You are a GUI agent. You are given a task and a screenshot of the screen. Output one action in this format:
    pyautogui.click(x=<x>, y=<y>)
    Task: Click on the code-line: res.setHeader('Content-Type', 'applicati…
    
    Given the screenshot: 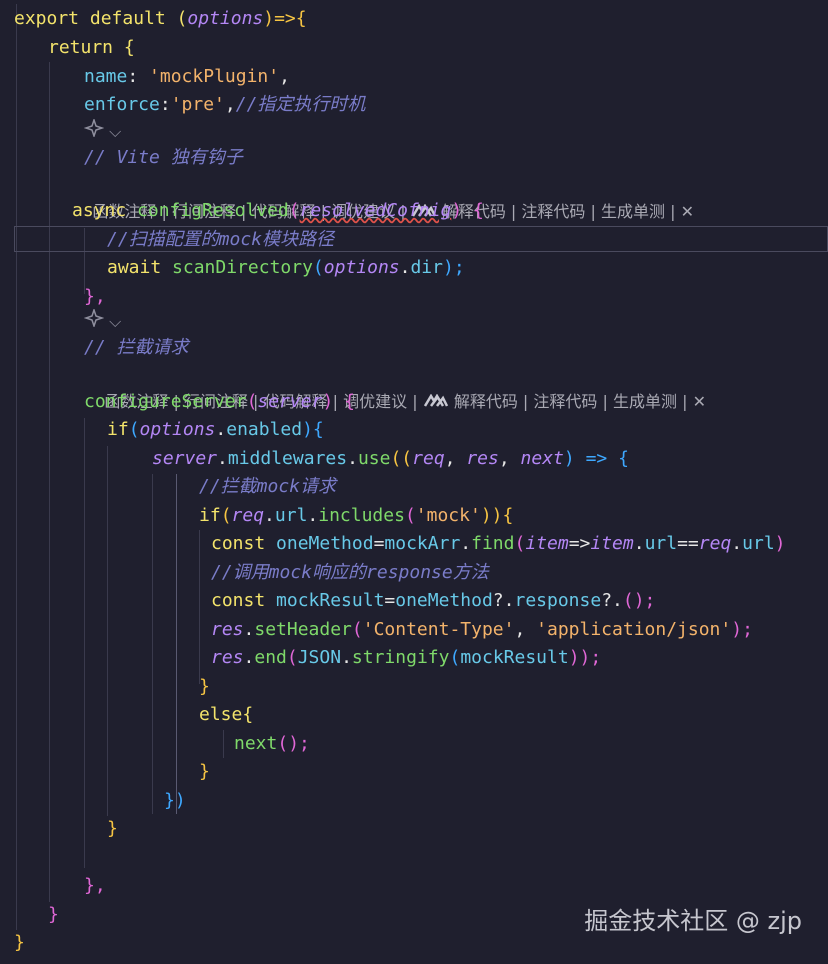 What is the action you would take?
    pyautogui.click(x=482, y=629)
    